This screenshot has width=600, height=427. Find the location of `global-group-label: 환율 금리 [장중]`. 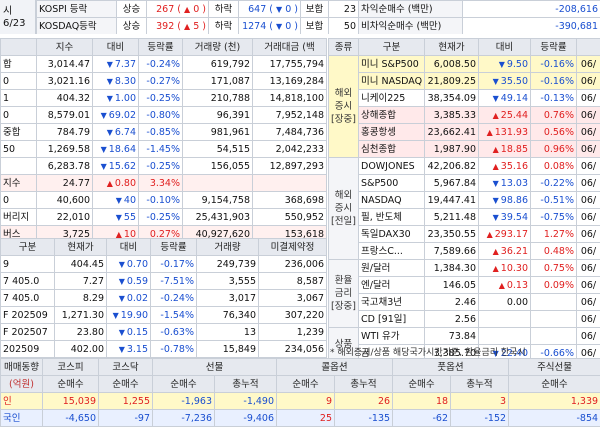

global-group-label: 환율 금리 [장중] is located at coordinates (344, 294).